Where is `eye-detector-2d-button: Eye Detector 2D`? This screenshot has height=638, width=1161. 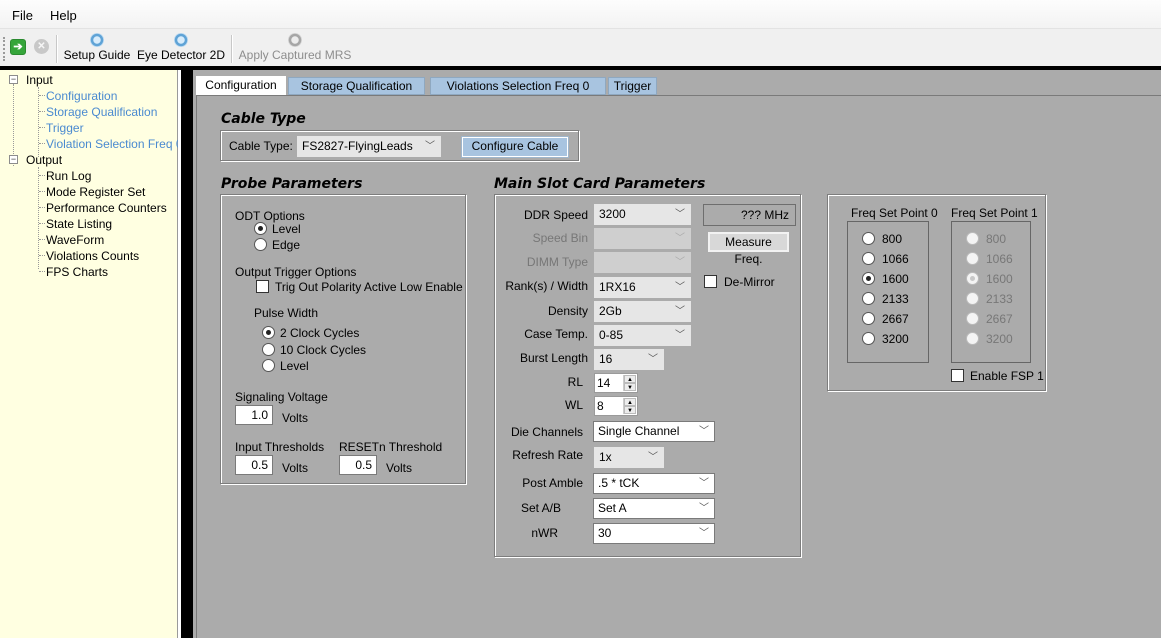 eye-detector-2d-button: Eye Detector 2D is located at coordinates (181, 48).